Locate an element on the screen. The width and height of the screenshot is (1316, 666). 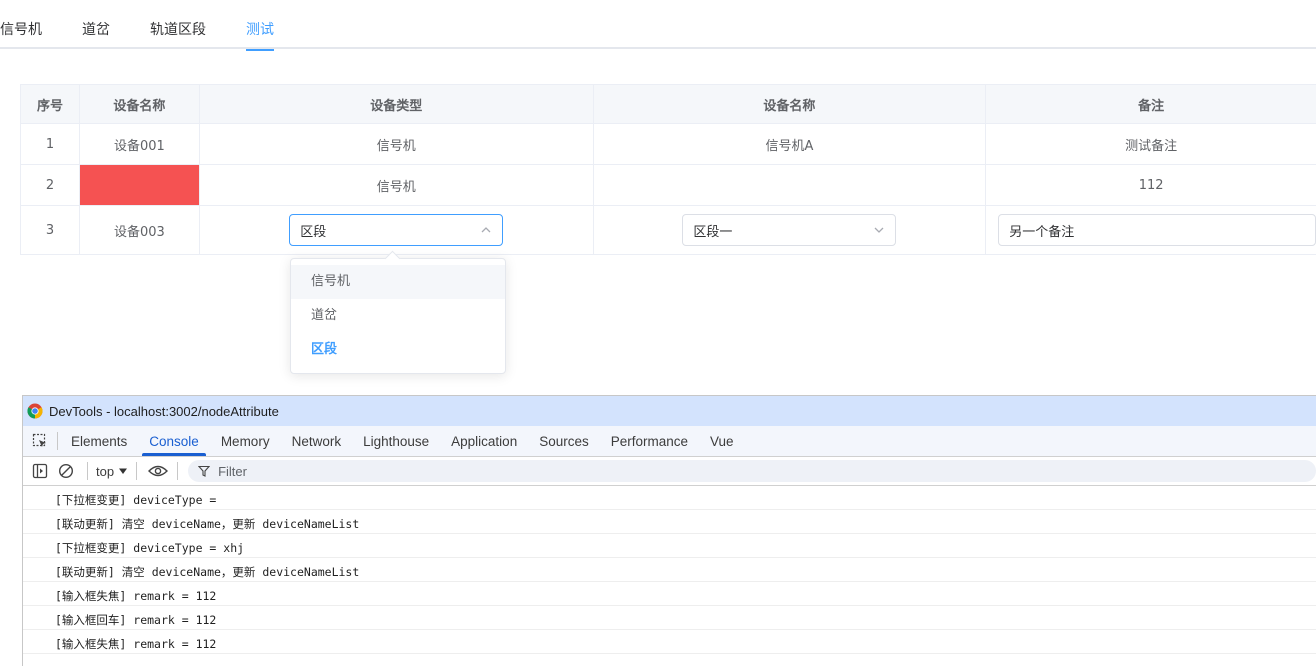
cell-type-editor: 区段 is located at coordinates (397, 230).